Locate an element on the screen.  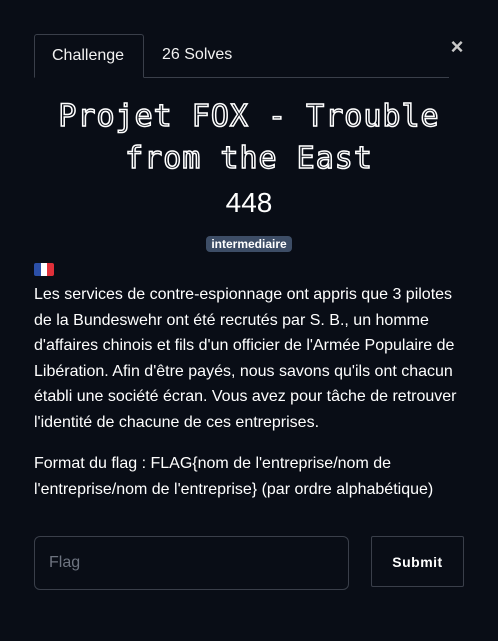
france-flag-icon is located at coordinates (44, 269).